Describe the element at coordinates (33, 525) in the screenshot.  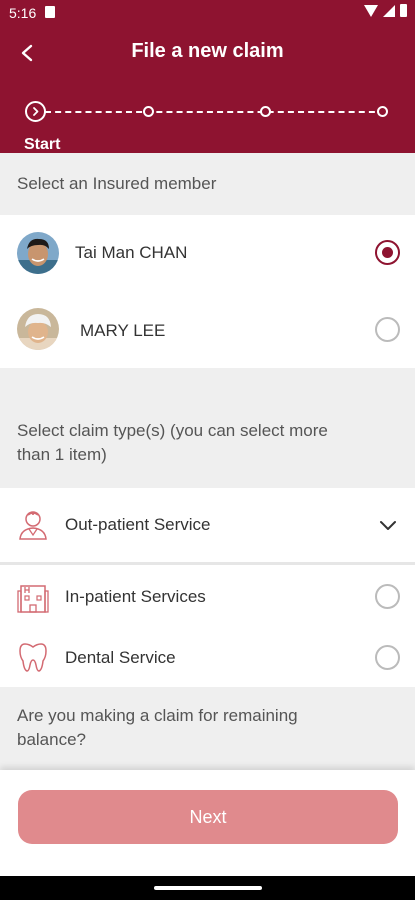
I see `doctor-icon` at that location.